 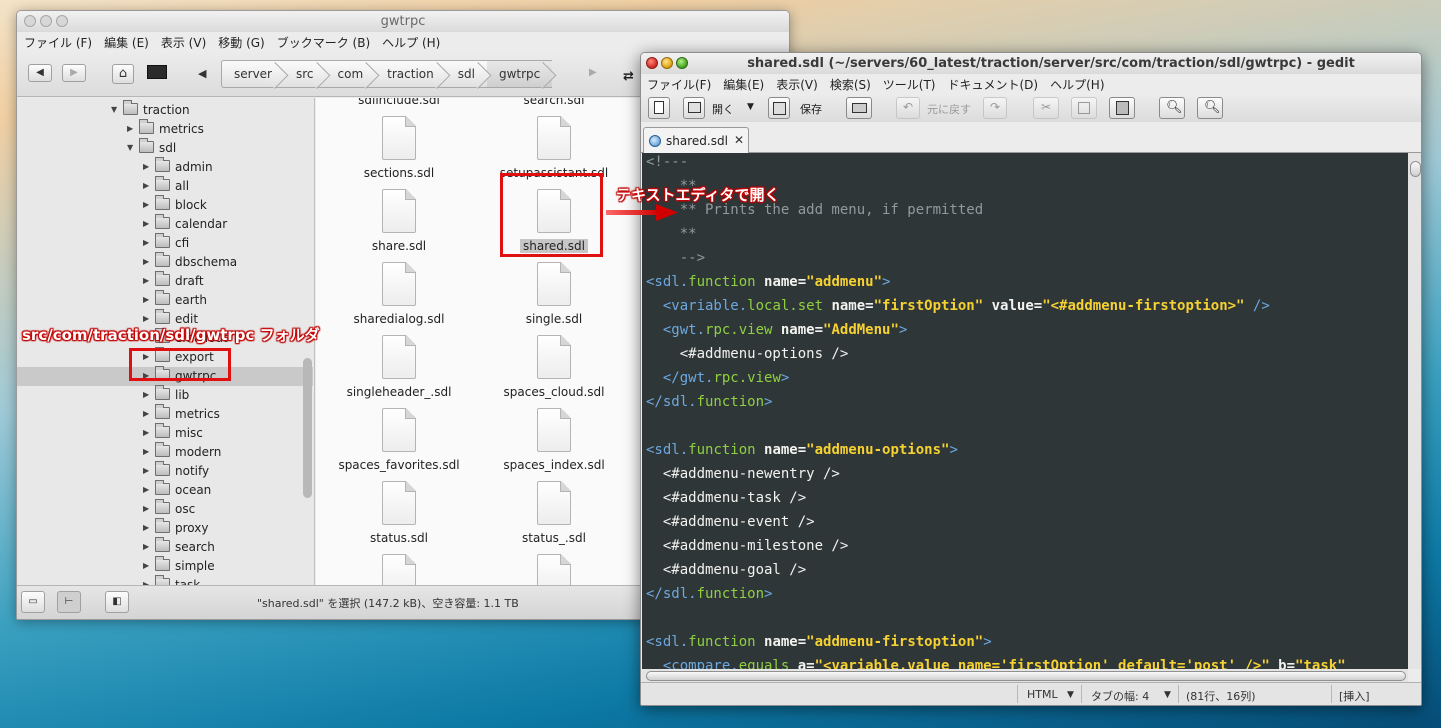 I want to click on cut-button: ✂, so click(x=1046, y=108).